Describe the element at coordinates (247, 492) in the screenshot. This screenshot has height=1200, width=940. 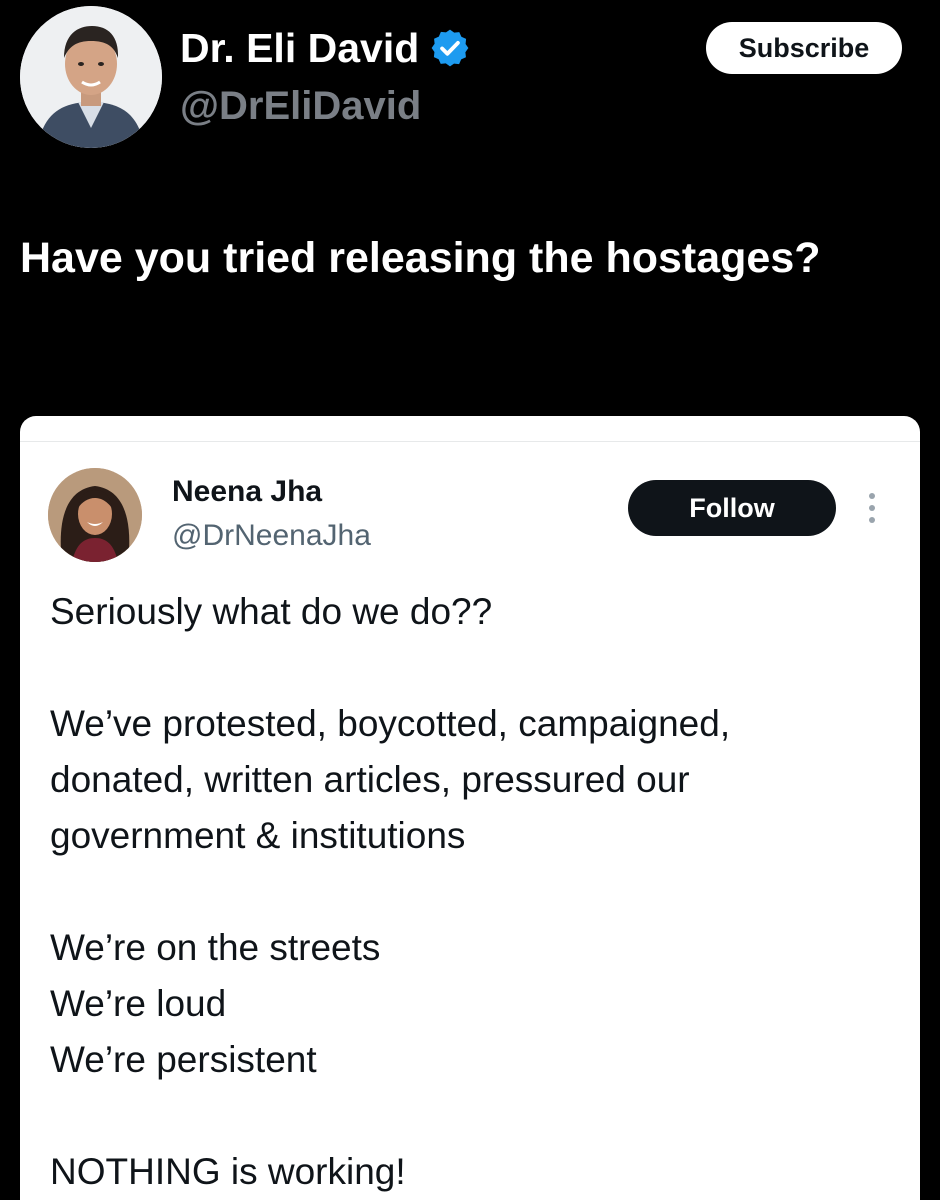
I see `quoted-author-name: Neena Jha` at that location.